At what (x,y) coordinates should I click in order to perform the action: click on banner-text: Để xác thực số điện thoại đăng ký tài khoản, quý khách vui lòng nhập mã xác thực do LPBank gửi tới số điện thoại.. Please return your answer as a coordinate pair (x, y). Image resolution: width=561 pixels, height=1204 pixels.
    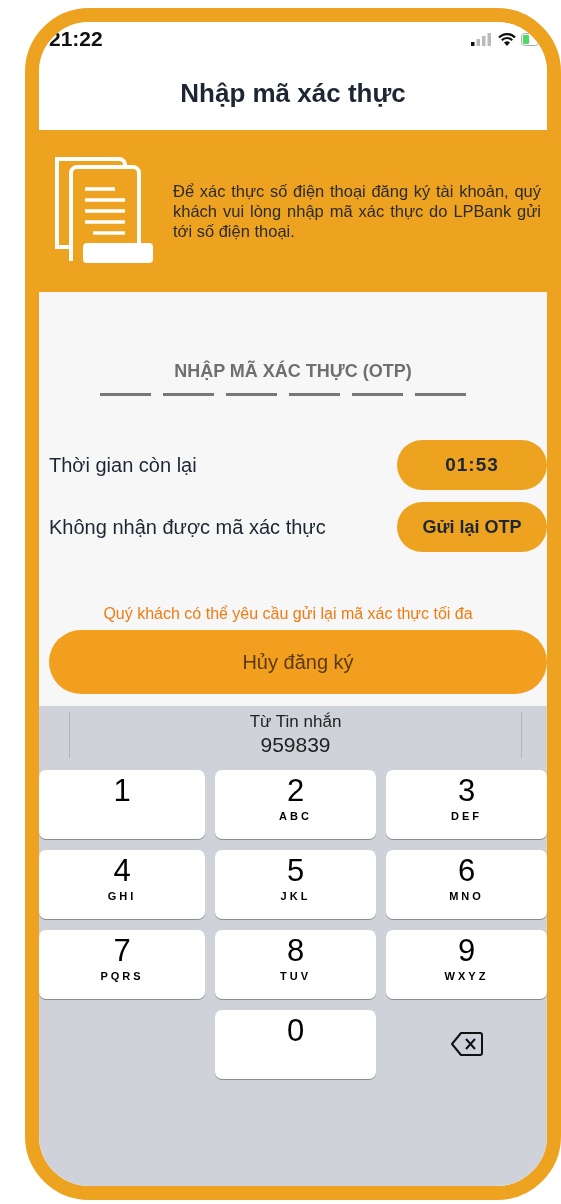
    Looking at the image, I should click on (357, 211).